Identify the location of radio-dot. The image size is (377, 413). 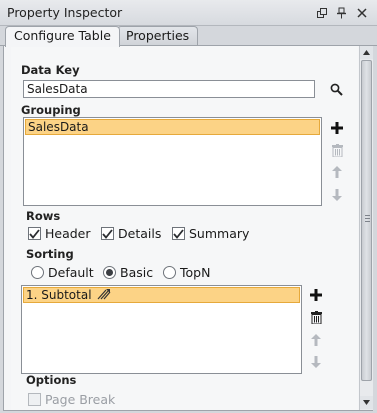
(109, 272).